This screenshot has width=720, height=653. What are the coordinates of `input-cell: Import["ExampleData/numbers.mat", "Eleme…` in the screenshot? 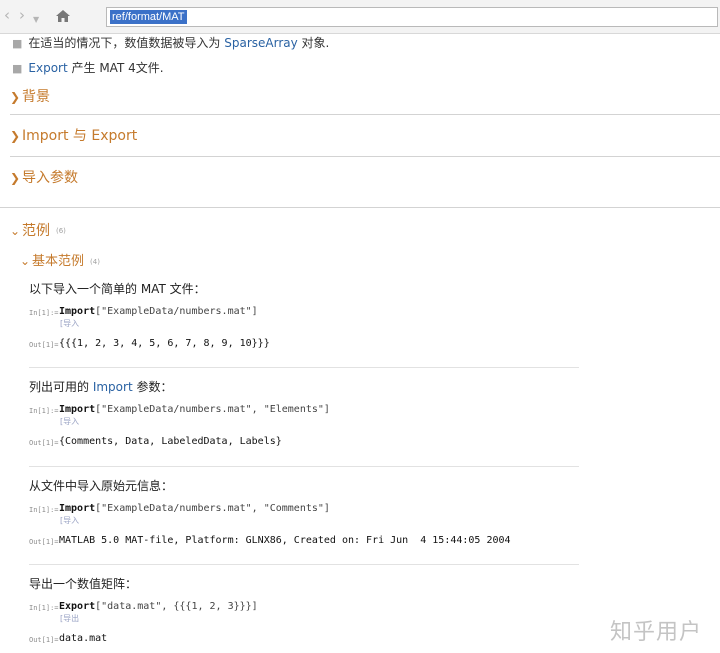 It's located at (194, 409).